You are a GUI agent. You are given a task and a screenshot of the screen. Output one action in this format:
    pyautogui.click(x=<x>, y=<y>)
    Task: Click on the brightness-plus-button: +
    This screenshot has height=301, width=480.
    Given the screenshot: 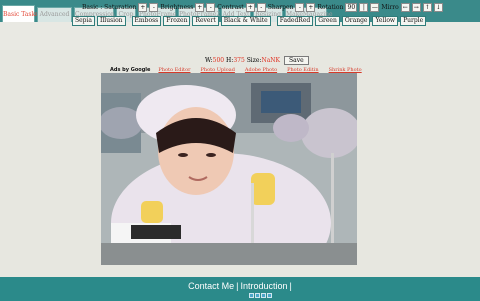 What is the action you would take?
    pyautogui.click(x=200, y=7)
    